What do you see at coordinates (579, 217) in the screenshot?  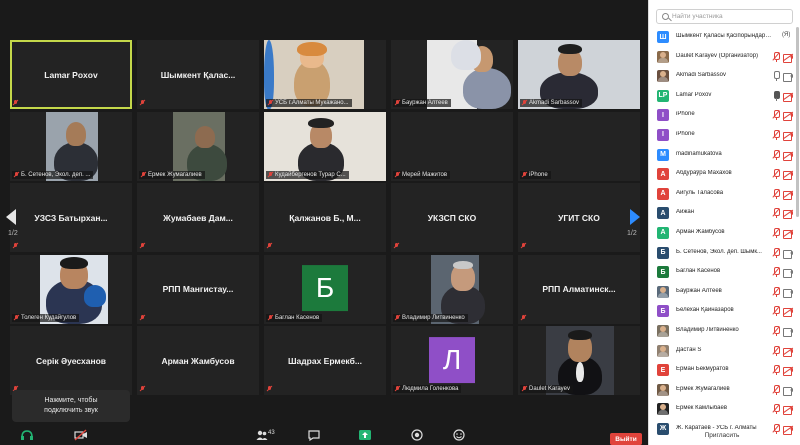 I see `participant-tile: УГИТ СКО` at bounding box center [579, 217].